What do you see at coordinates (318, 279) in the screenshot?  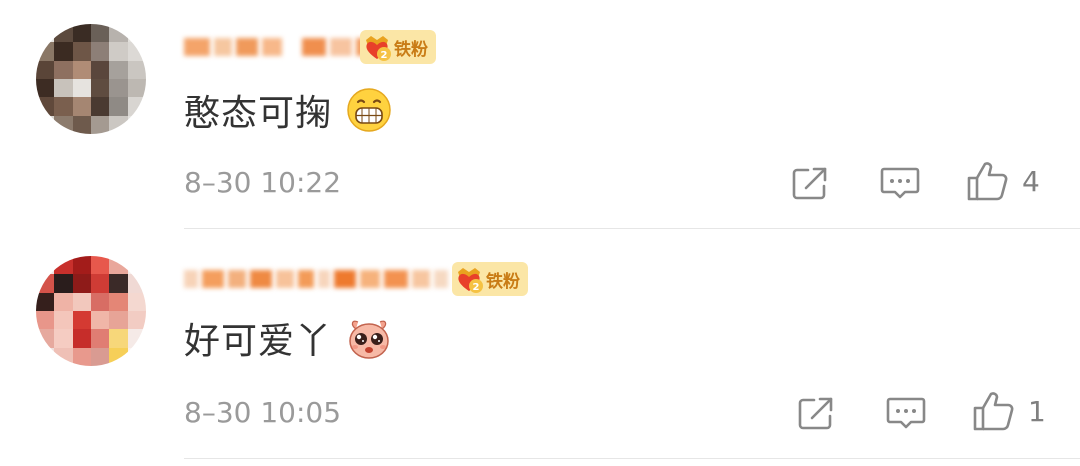 I see `username-redacted` at bounding box center [318, 279].